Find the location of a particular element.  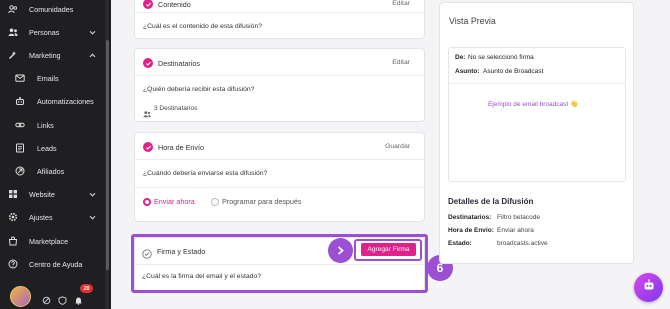

recipients-count: 3 Destinatarios is located at coordinates (176, 108).